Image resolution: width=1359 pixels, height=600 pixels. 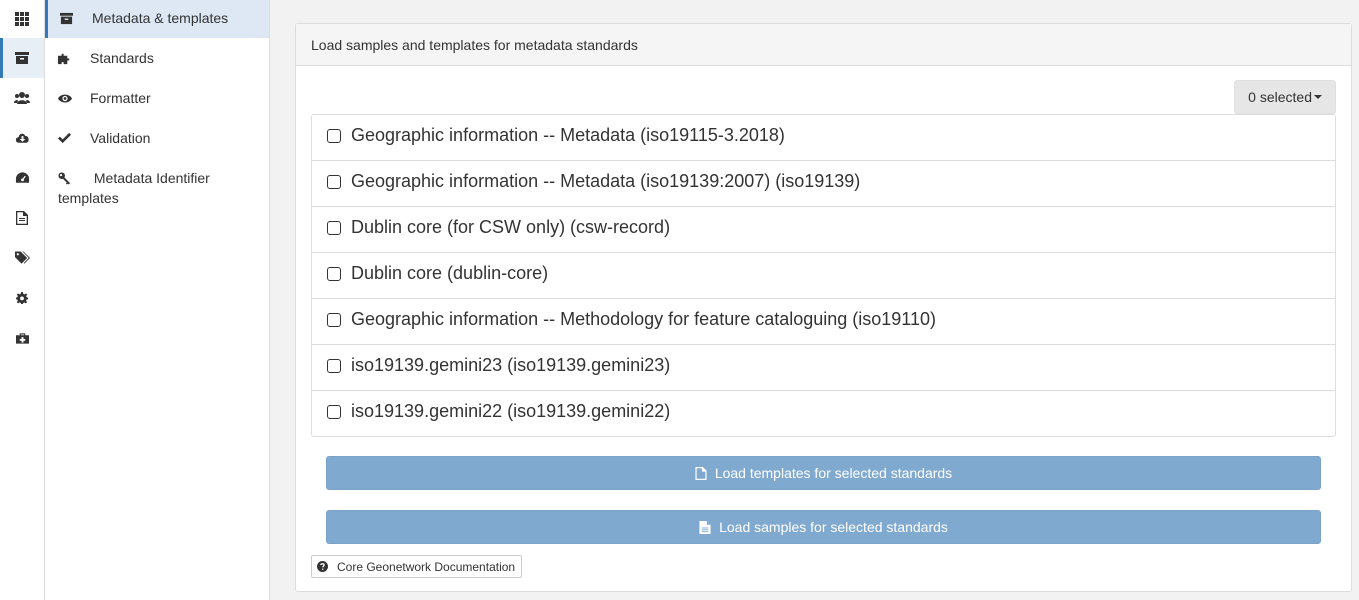 I want to click on check-icon, so click(x=68, y=138).